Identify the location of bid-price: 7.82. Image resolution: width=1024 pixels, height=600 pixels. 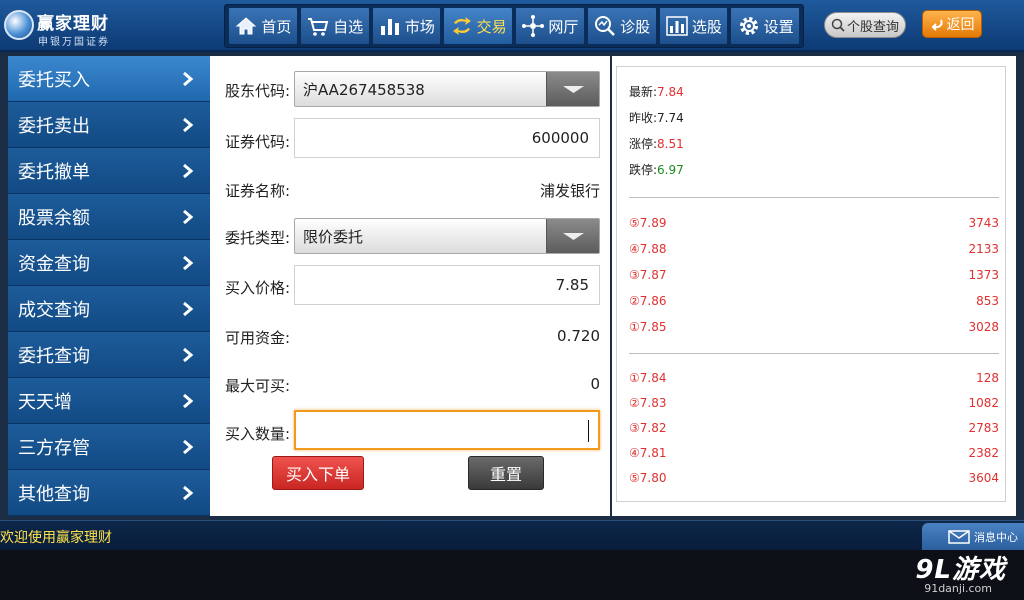
(653, 428).